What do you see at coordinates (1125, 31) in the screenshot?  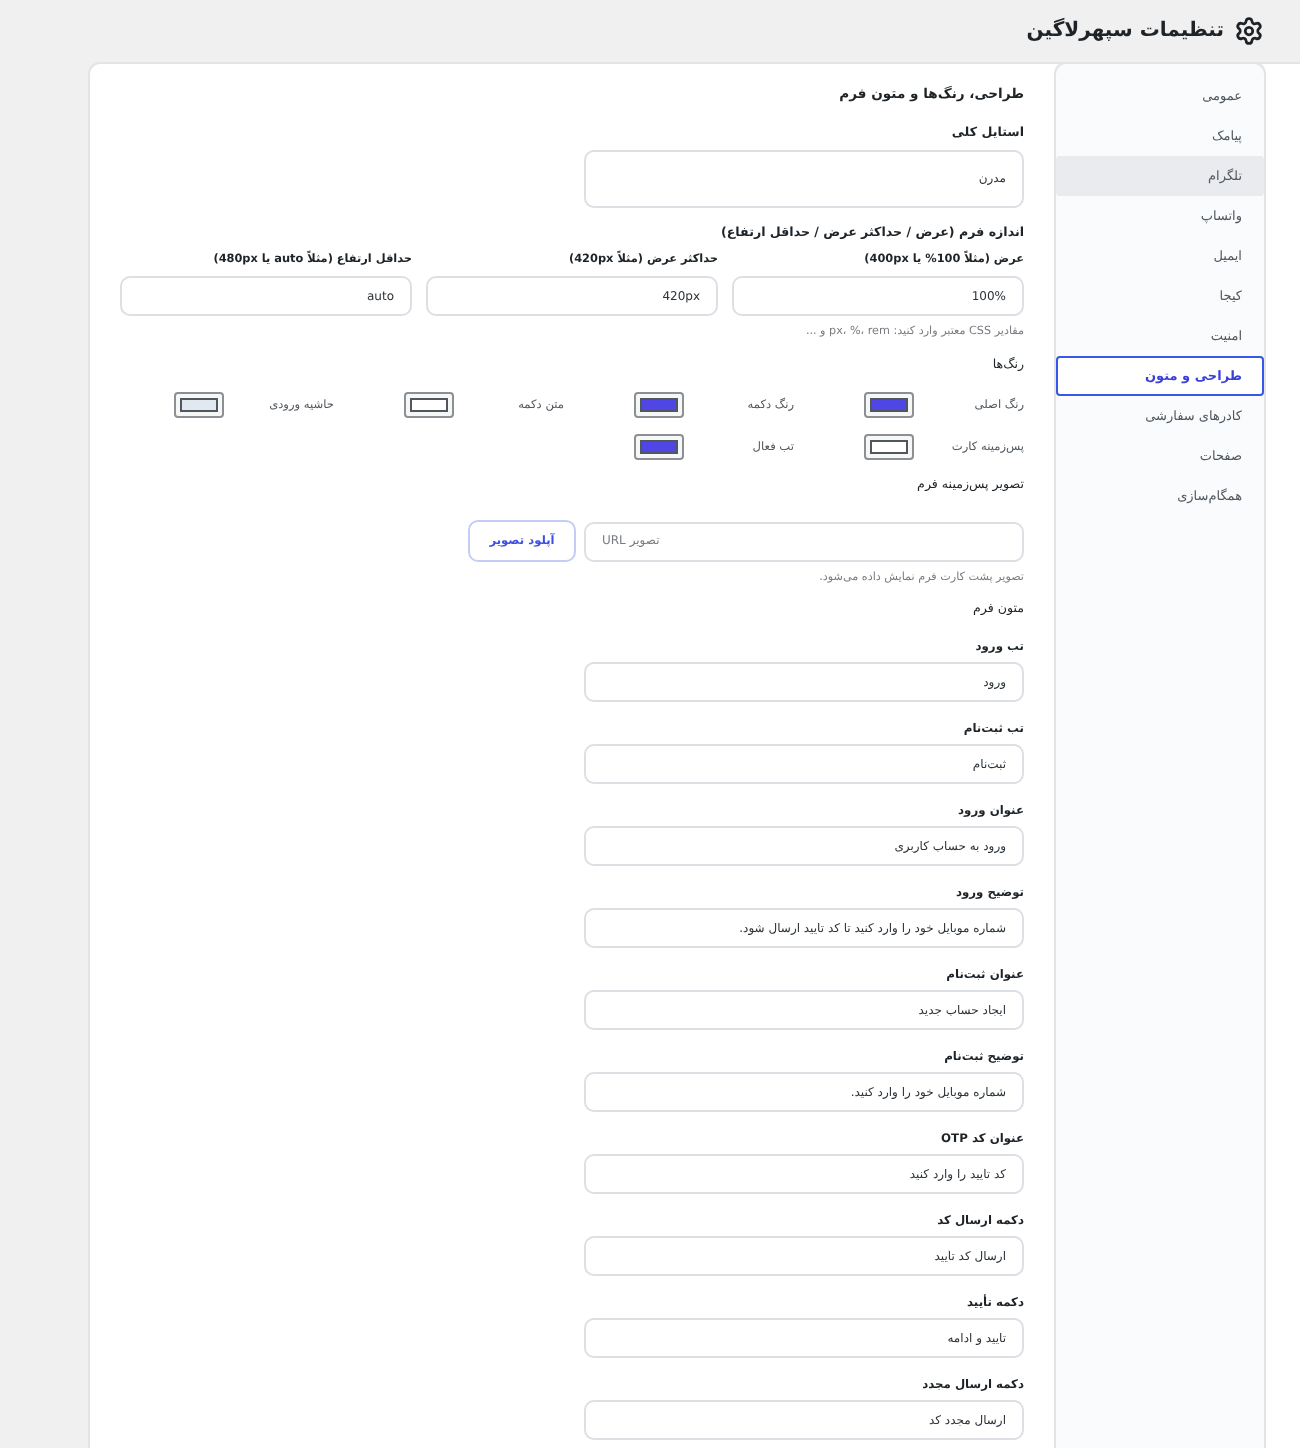 I see `page-title: تنظیمات سپهرلاگین` at bounding box center [1125, 31].